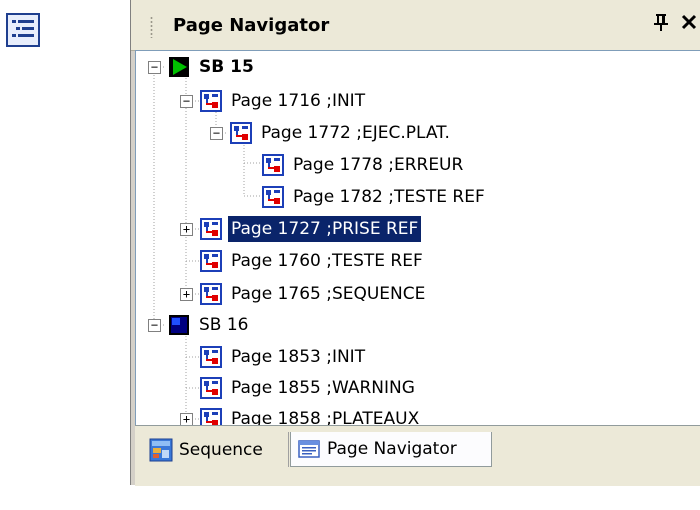 This screenshot has width=700, height=510. I want to click on tab-sequence: Sequence, so click(216, 449).